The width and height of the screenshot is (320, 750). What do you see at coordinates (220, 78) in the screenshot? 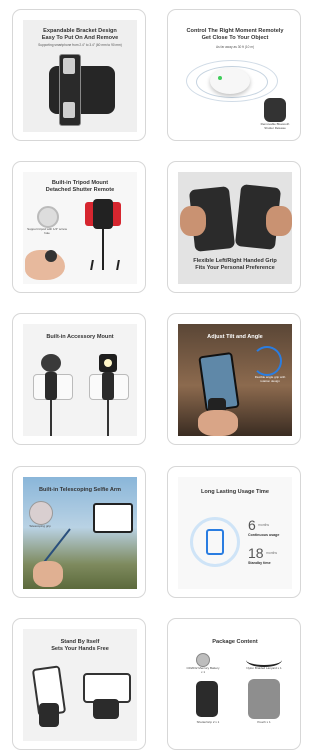
I see `remote-led-icon` at bounding box center [220, 78].